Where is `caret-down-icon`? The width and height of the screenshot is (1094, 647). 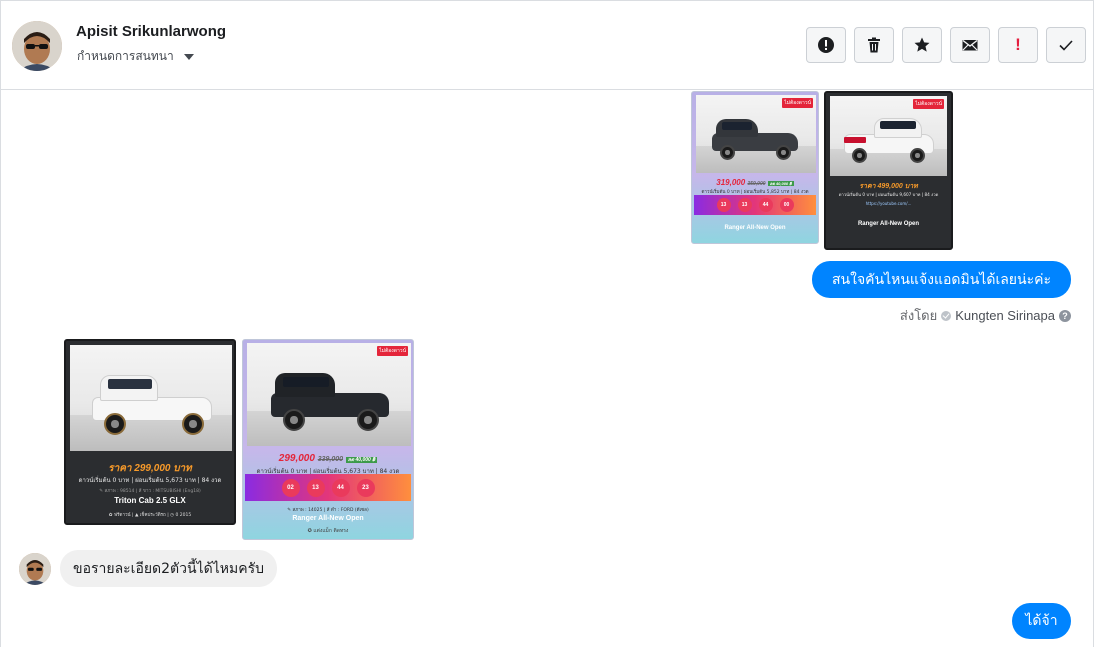
caret-down-icon is located at coordinates (188, 56).